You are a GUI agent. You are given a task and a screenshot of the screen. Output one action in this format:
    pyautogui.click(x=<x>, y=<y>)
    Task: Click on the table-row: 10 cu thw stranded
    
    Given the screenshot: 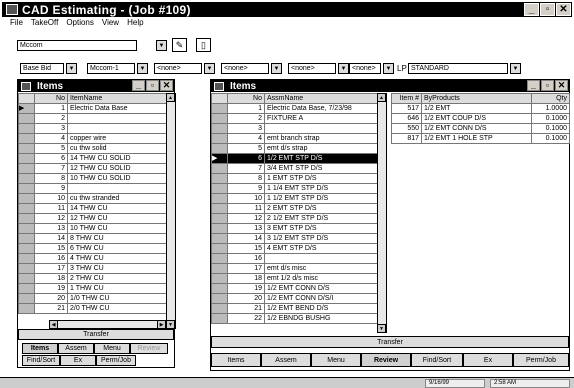 What is the action you would take?
    pyautogui.click(x=92, y=198)
    